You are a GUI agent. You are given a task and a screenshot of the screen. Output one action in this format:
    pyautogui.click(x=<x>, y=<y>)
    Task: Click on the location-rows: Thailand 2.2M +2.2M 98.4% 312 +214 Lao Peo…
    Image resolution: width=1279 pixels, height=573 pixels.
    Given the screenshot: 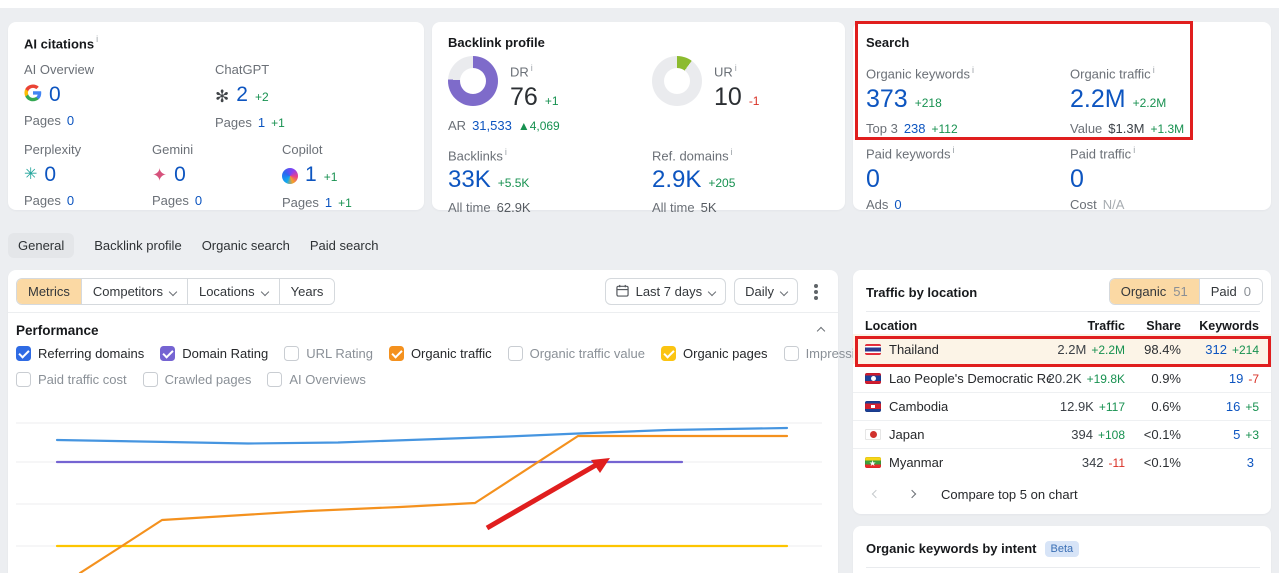 What is the action you would take?
    pyautogui.click(x=1062, y=405)
    